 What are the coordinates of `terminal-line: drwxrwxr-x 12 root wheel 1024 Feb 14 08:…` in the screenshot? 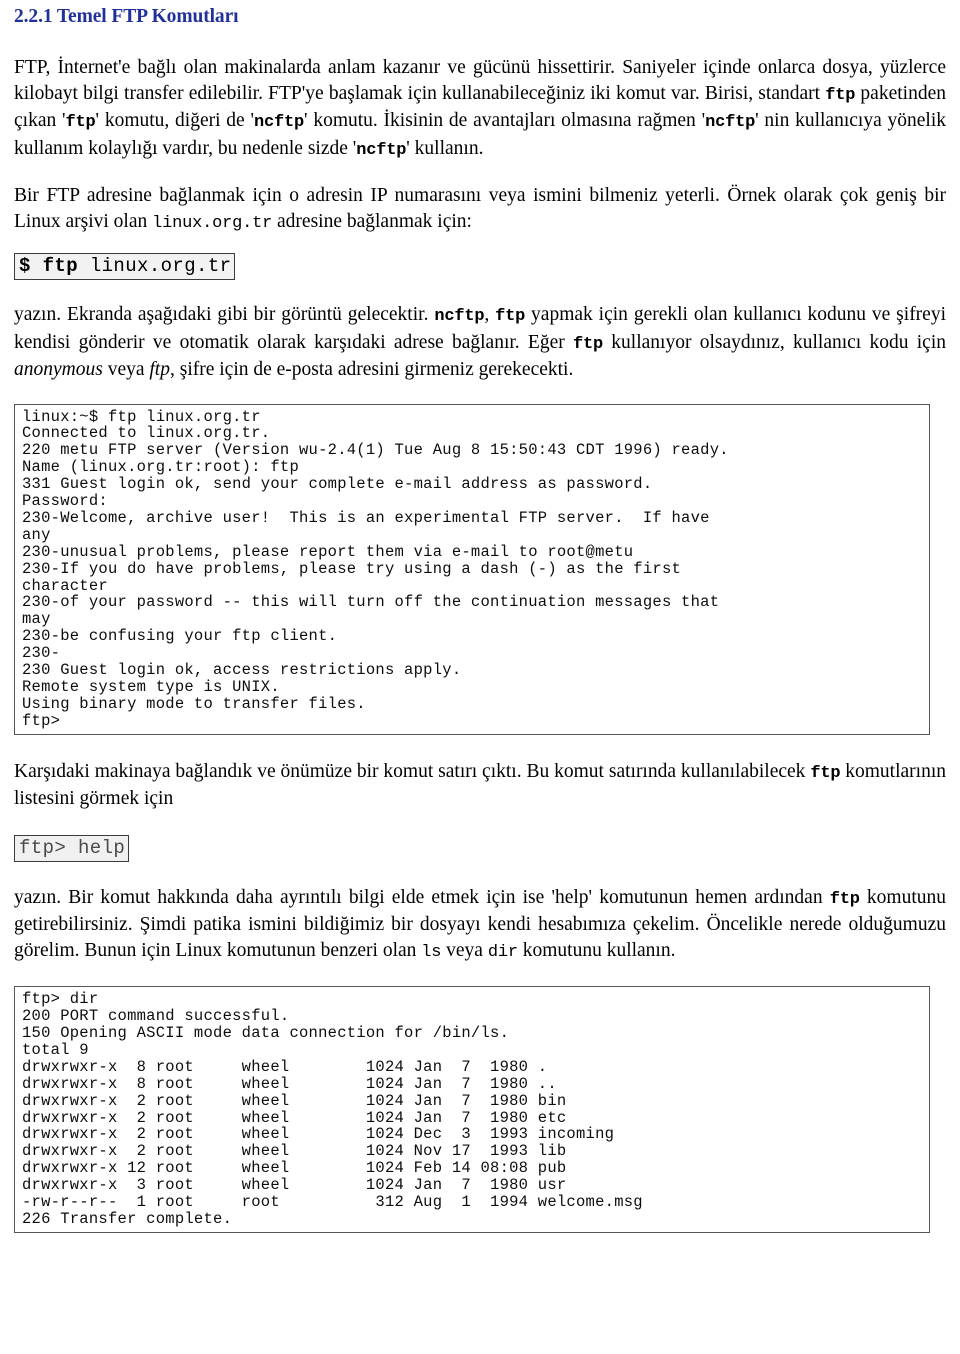 It's located at (294, 1168).